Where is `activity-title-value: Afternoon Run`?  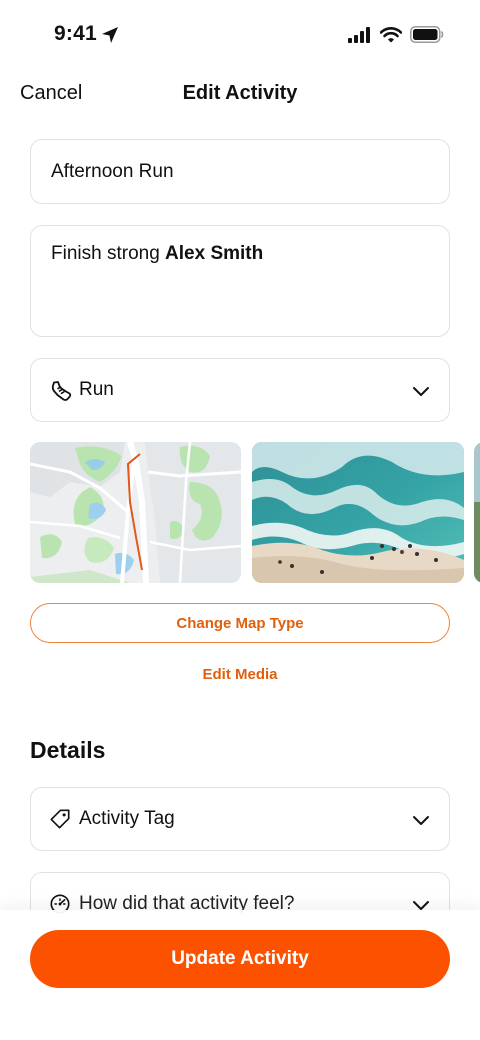
activity-title-value: Afternoon Run is located at coordinates (112, 171).